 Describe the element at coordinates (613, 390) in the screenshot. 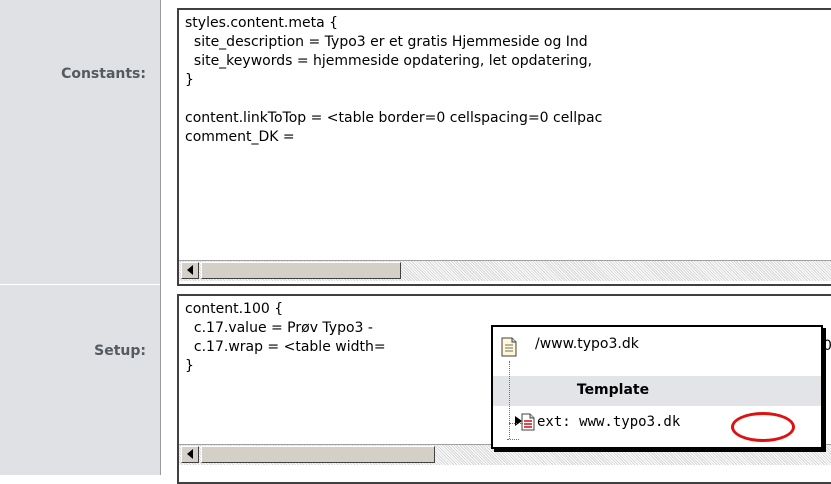

I see `template-heading: Template` at that location.